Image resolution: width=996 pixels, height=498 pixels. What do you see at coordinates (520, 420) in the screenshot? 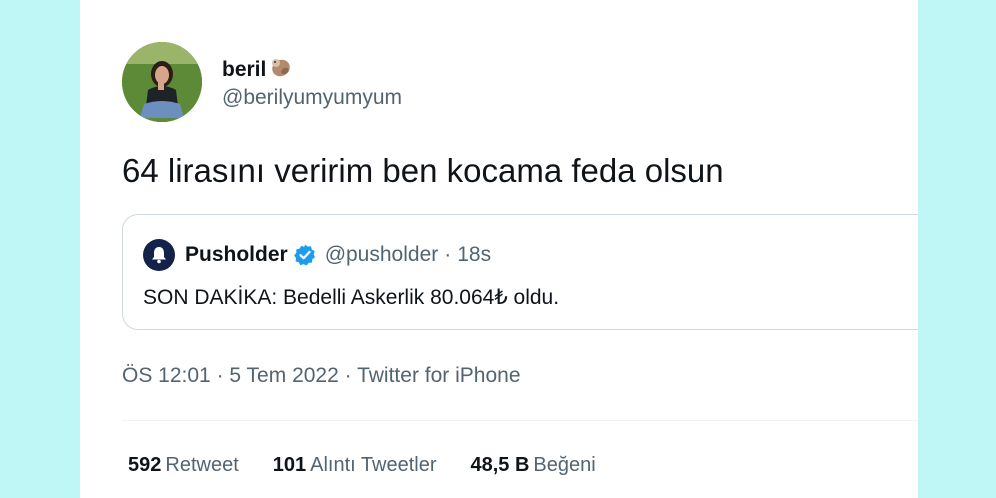
I see `divider` at bounding box center [520, 420].